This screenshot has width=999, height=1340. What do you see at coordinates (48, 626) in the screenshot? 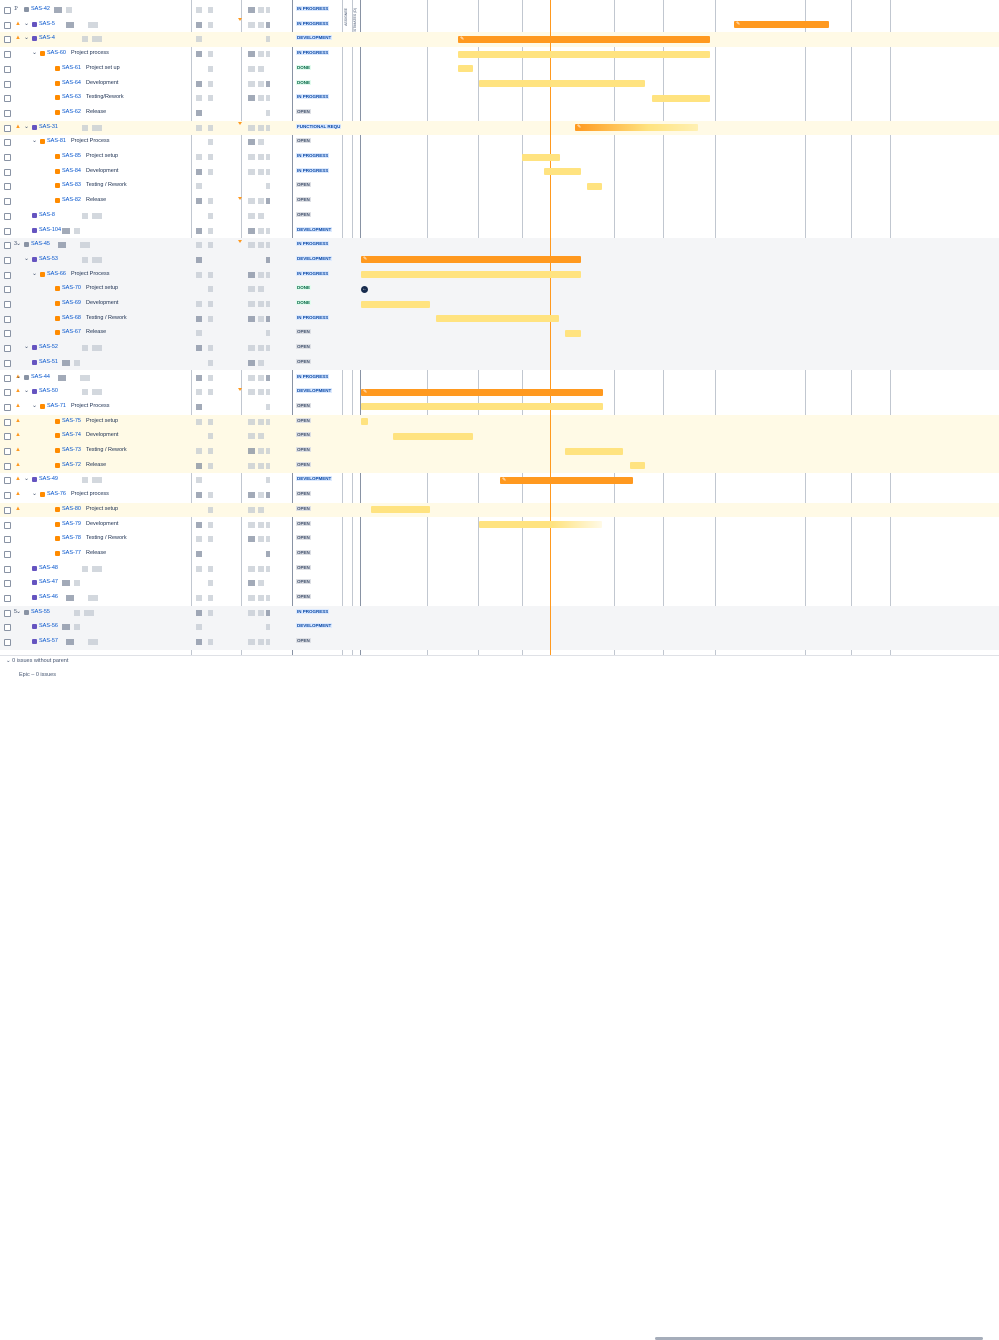
I see `issue-key-link: SAS-56` at bounding box center [48, 626].